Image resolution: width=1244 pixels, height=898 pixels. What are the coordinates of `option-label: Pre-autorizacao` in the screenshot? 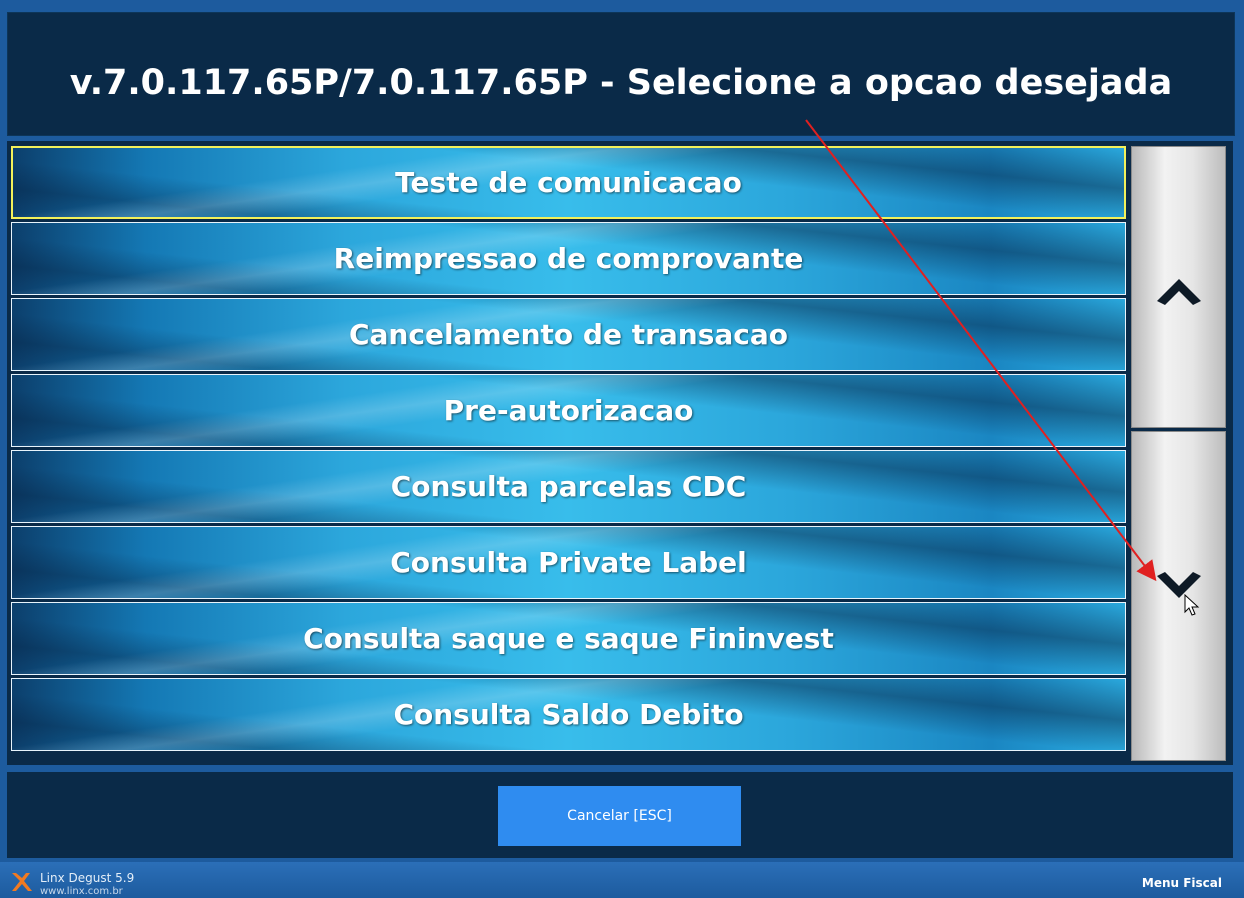 It's located at (568, 410).